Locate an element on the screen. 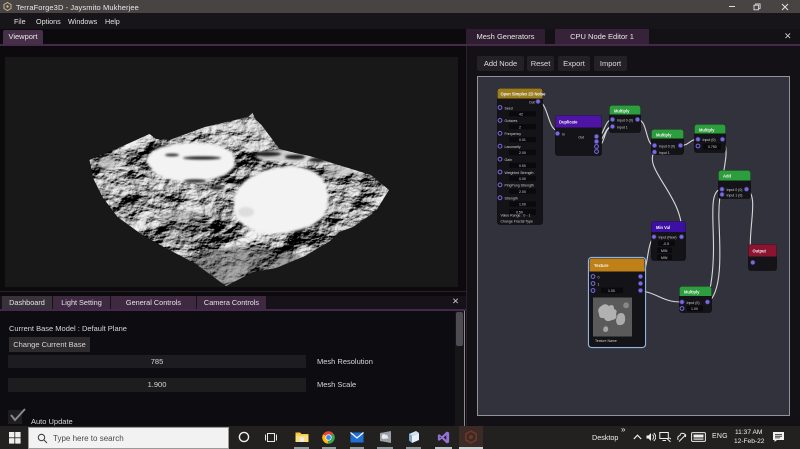 Image resolution: width=800 pixels, height=449 pixels. svg-text: 42 is located at coordinates (521, 114).